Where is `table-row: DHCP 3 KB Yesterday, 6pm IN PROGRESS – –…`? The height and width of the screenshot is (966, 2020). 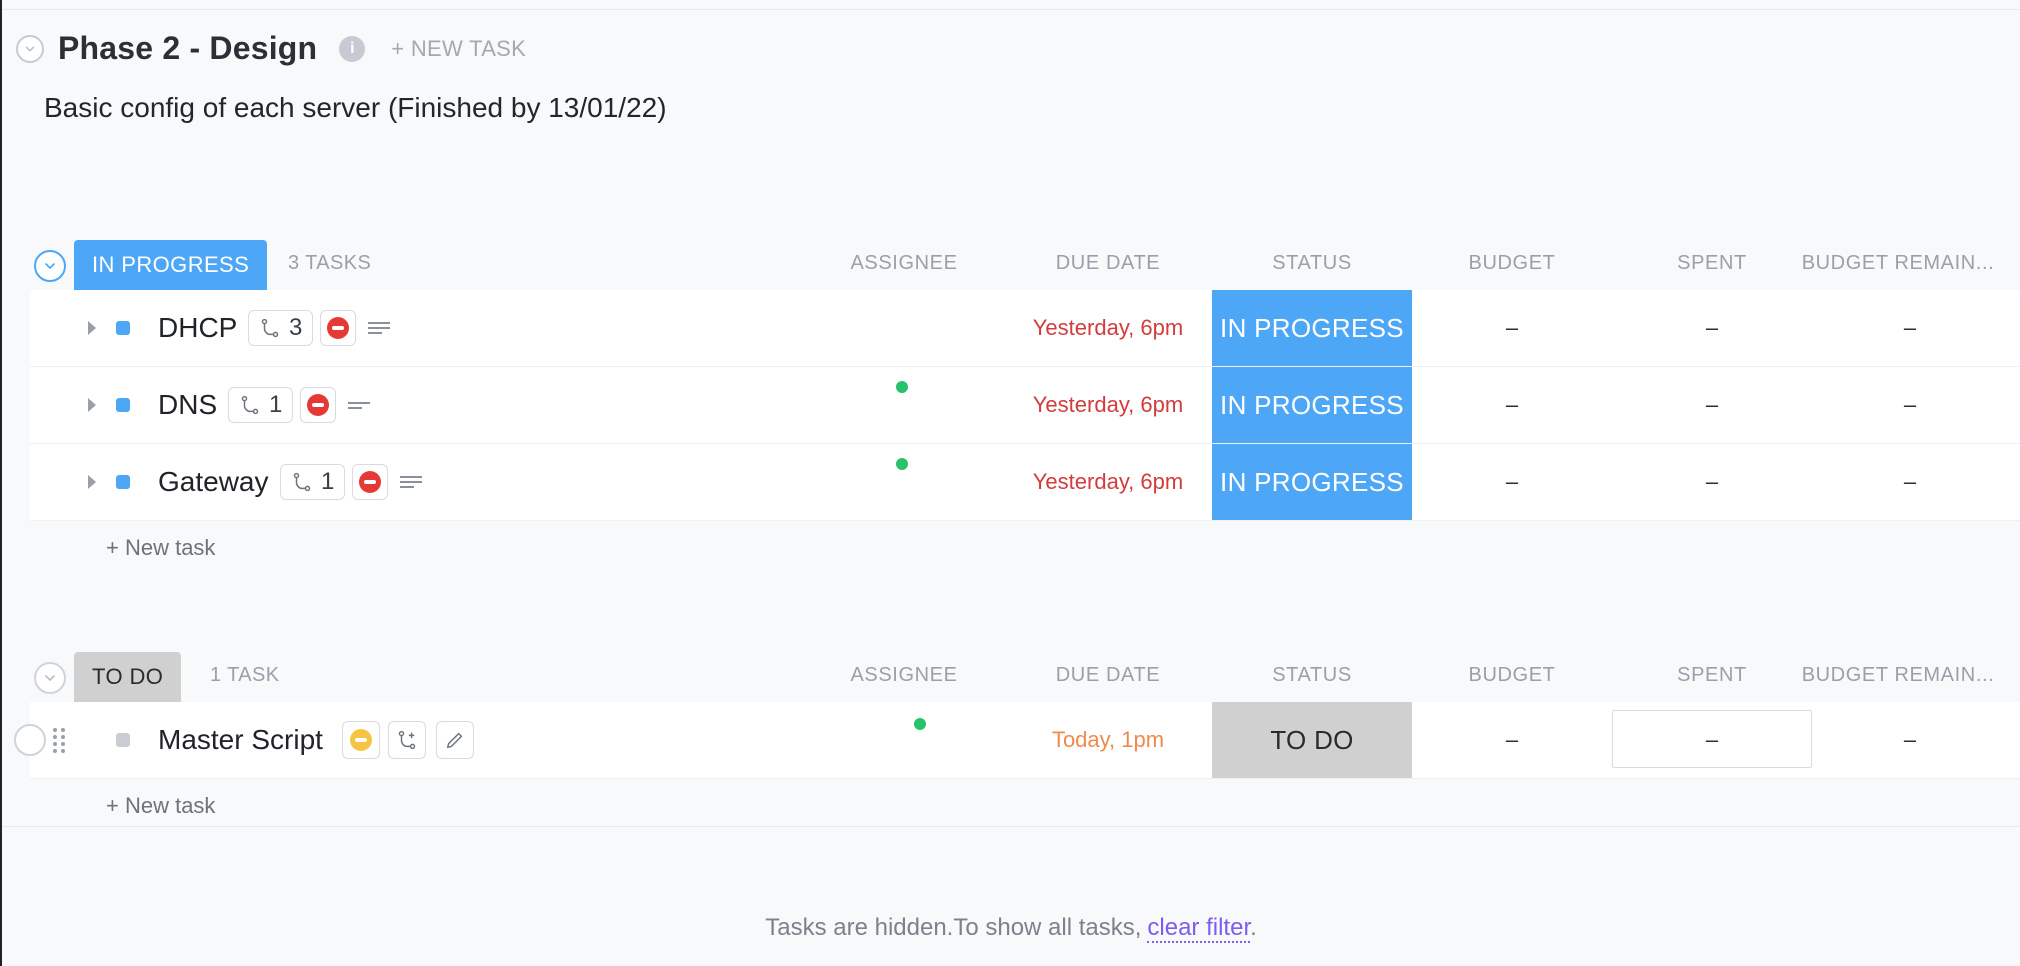
table-row: DHCP 3 KB Yesterday, 6pm IN PROGRESS – –… is located at coordinates (1025, 328).